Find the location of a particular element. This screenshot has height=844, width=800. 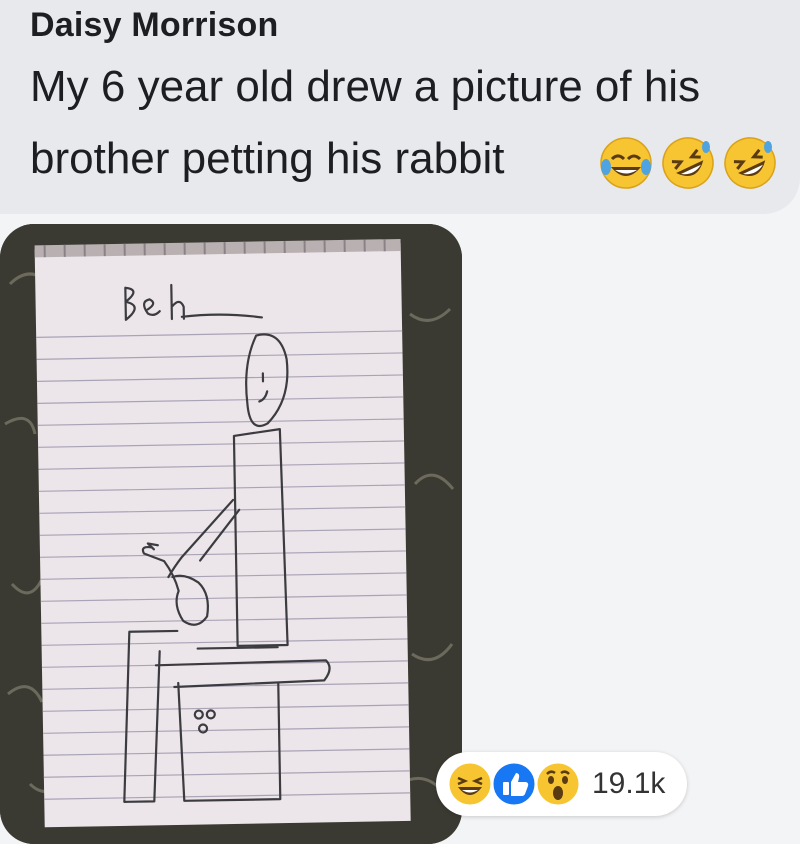

reaction-count: 19.1k is located at coordinates (629, 783).